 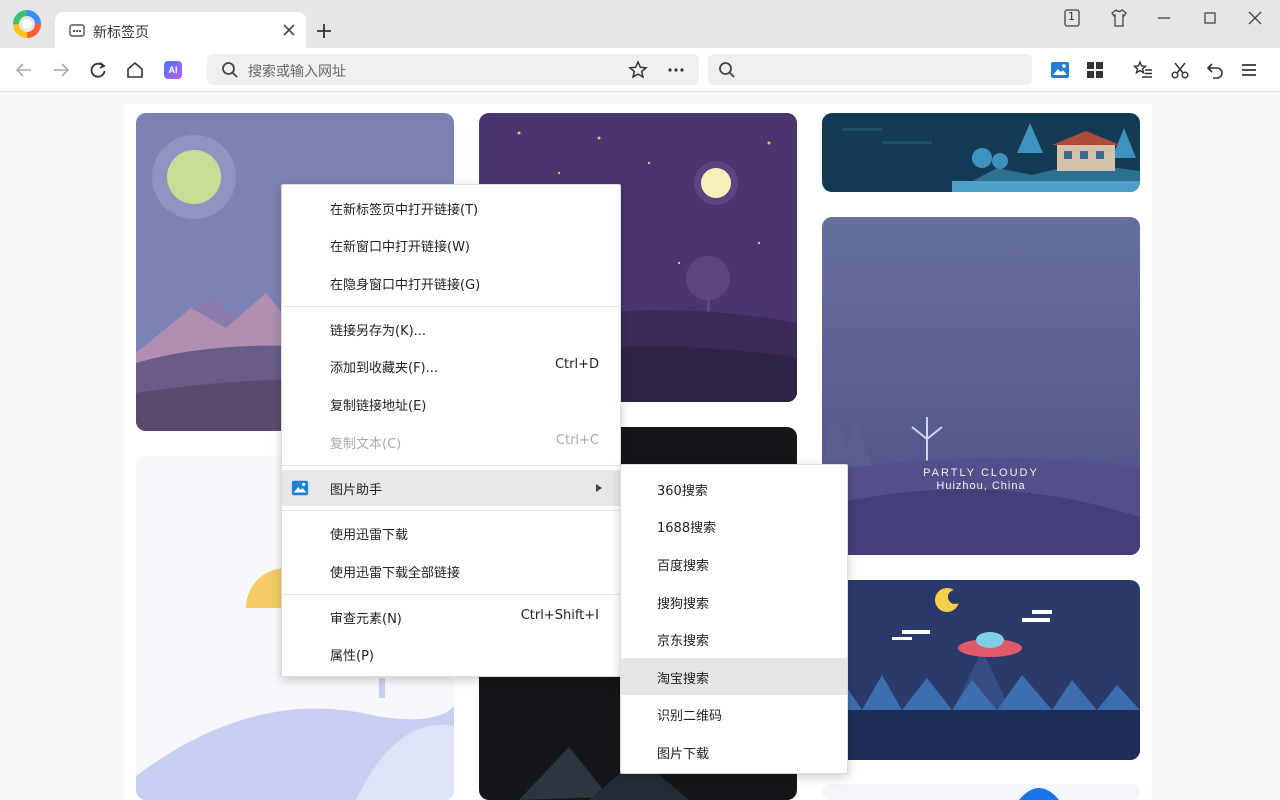 I want to click on wallpaper-card-ufo, so click(x=981, y=670).